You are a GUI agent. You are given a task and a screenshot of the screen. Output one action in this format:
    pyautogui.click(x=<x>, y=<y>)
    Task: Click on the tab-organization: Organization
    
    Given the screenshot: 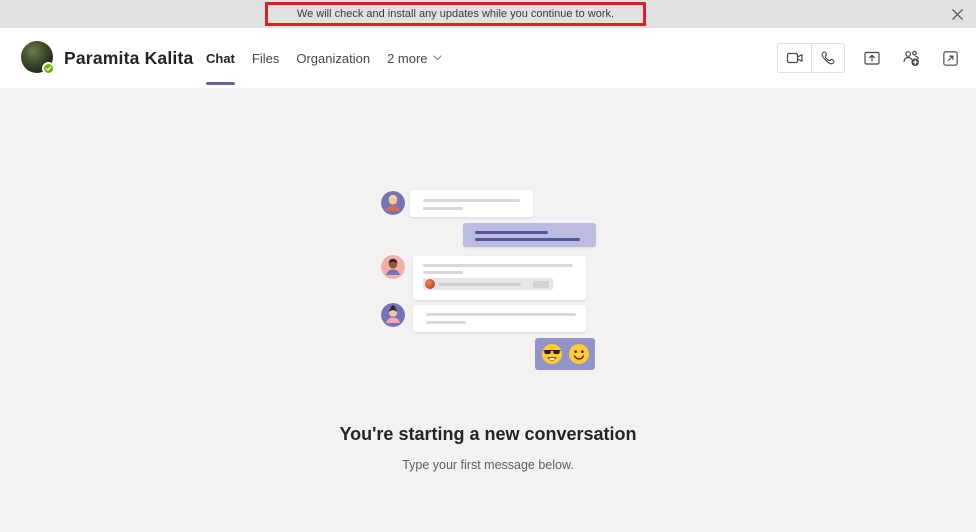 What is the action you would take?
    pyautogui.click(x=333, y=58)
    